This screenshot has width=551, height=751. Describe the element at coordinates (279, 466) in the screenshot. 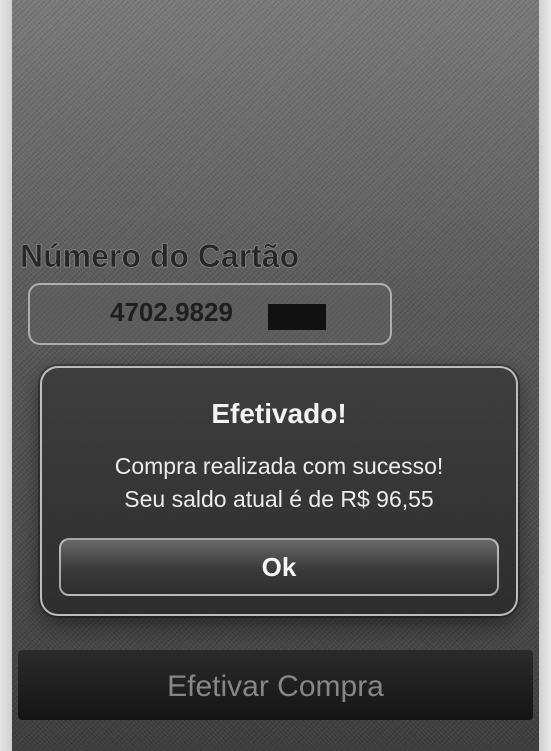

I see `alert-message-line: Compra realizada com sucesso!` at that location.